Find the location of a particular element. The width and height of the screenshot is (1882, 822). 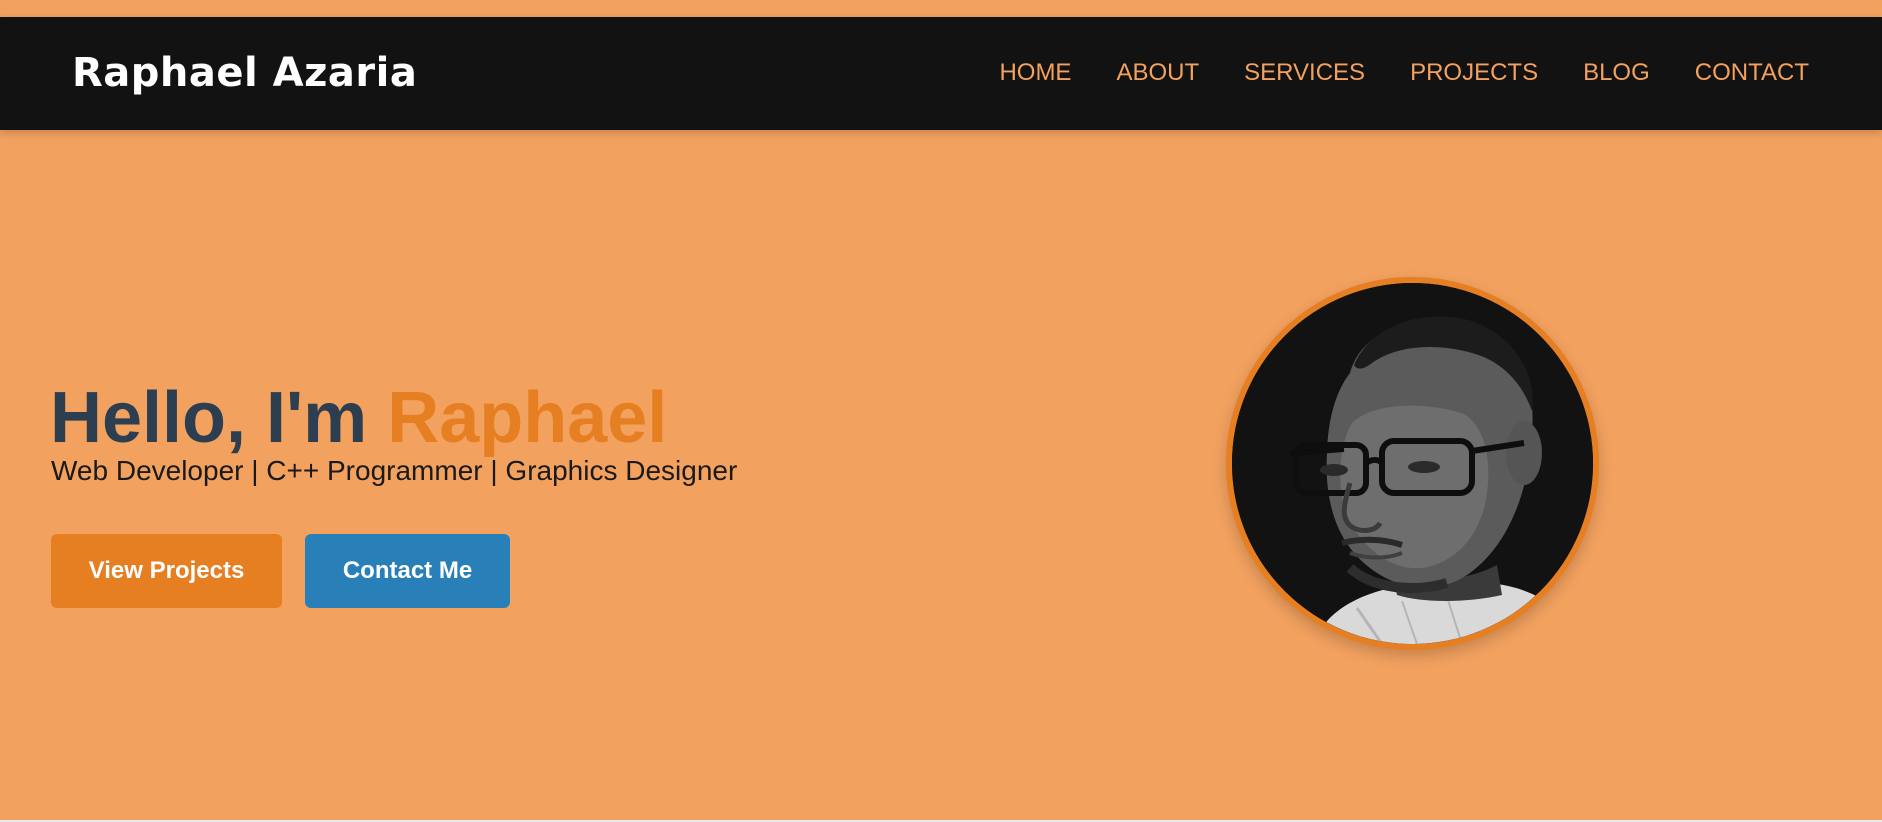

brand-logo: Raphael Azaria is located at coordinates (244, 73).